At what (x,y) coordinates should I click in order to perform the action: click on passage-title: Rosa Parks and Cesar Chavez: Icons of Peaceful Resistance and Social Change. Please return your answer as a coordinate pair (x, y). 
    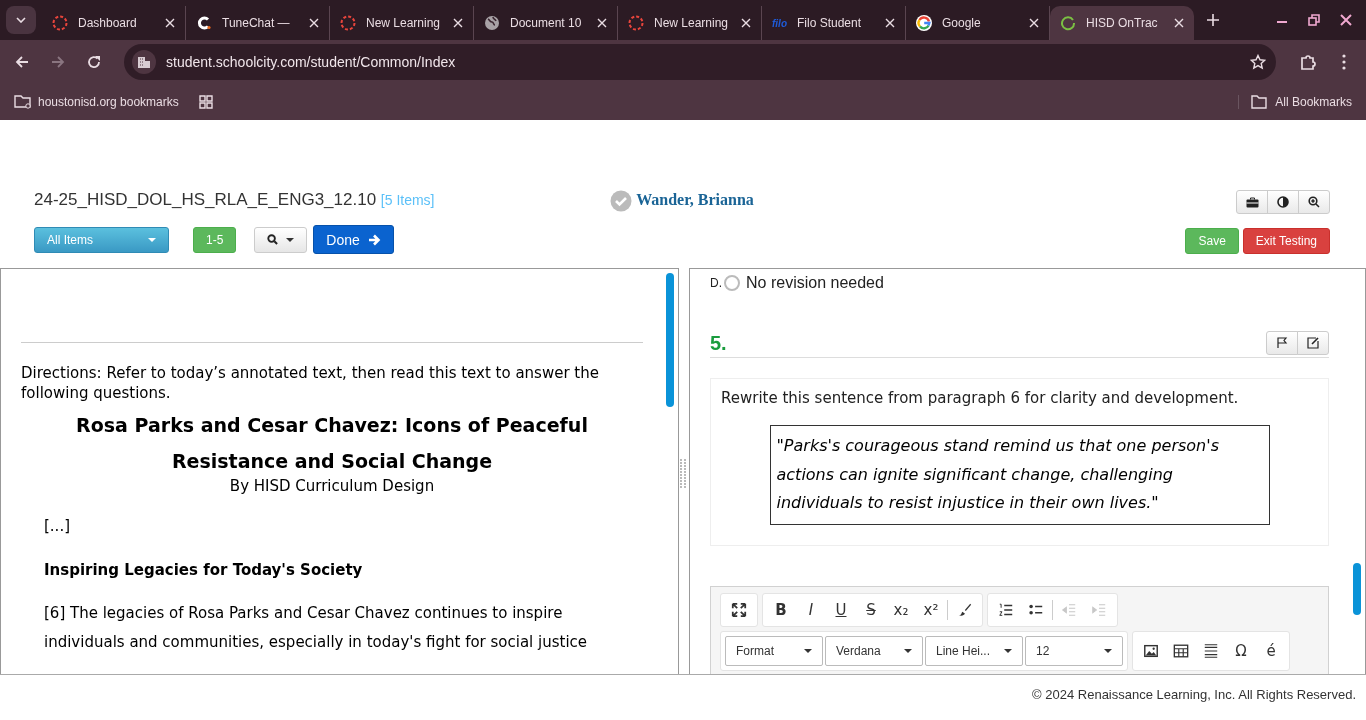
    Looking at the image, I should click on (332, 443).